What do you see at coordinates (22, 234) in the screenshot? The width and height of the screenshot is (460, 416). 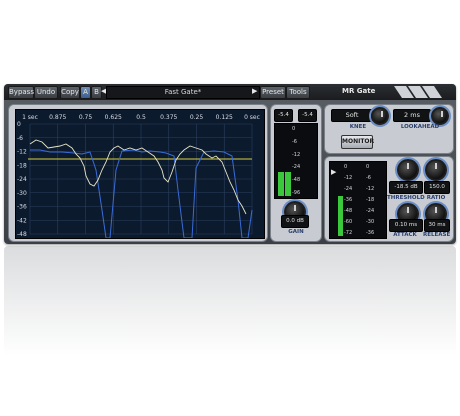 I see `db-tick-label: -48` at bounding box center [22, 234].